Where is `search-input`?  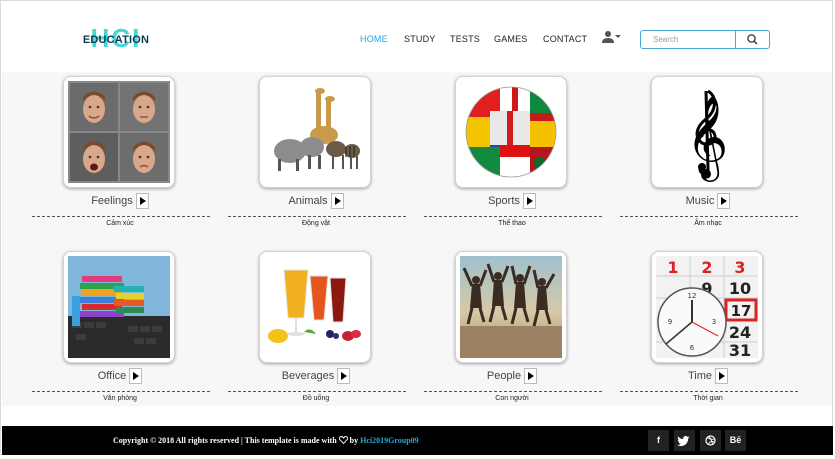
search-input is located at coordinates (694, 39).